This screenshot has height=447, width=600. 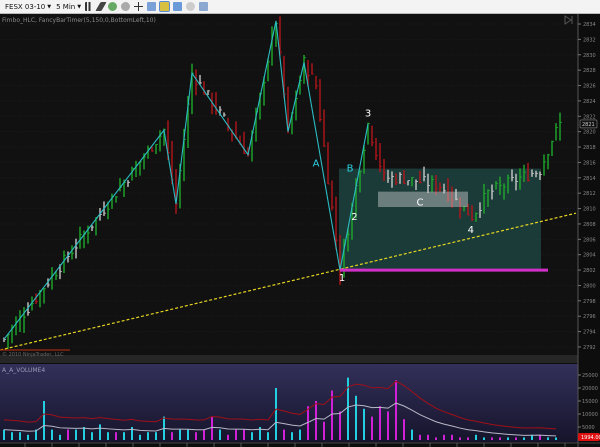 I want to click on zoom-out-icon, so click(x=126, y=6).